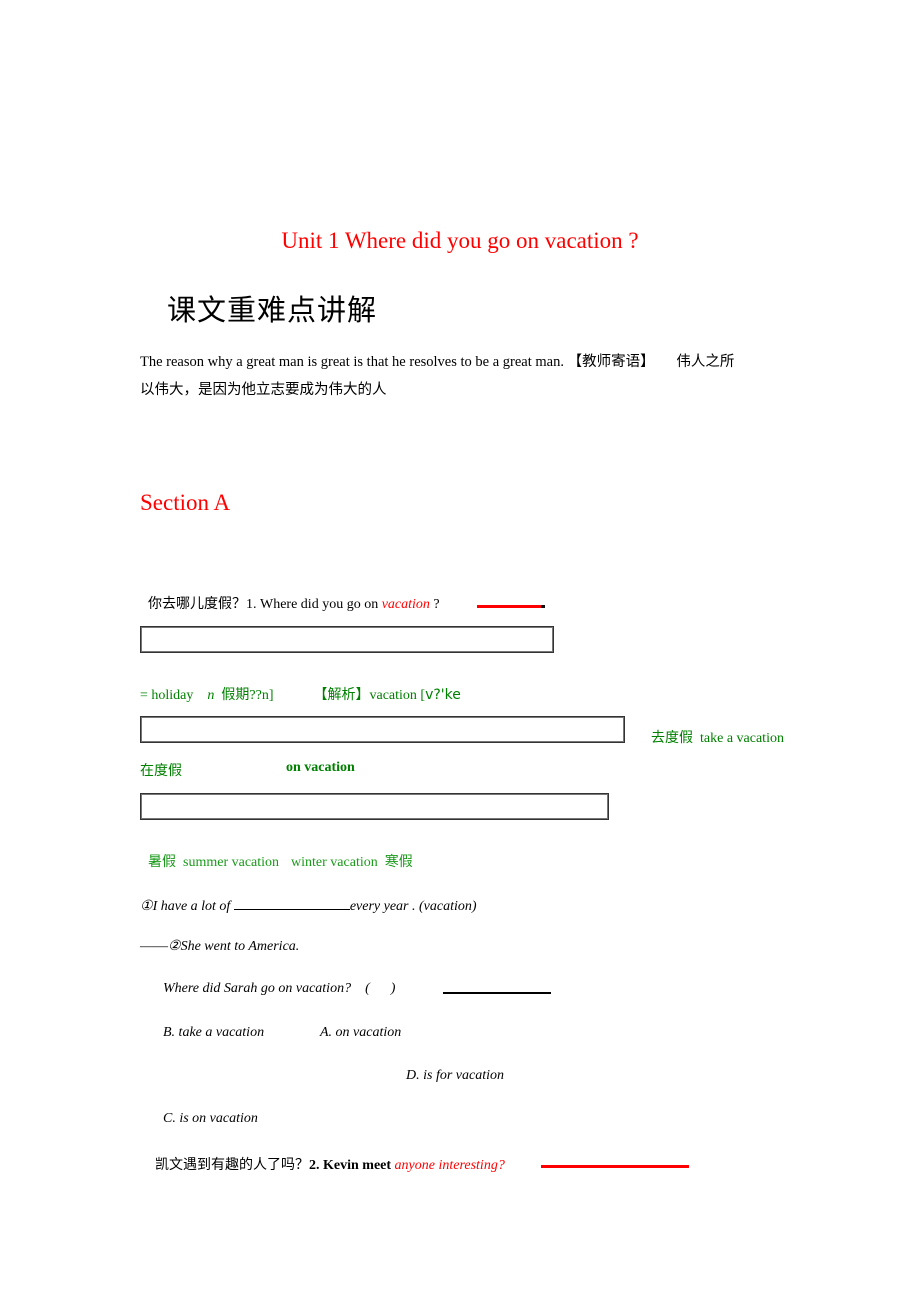 The image size is (920, 1302). I want to click on exercise-3-answer-line, so click(497, 993).